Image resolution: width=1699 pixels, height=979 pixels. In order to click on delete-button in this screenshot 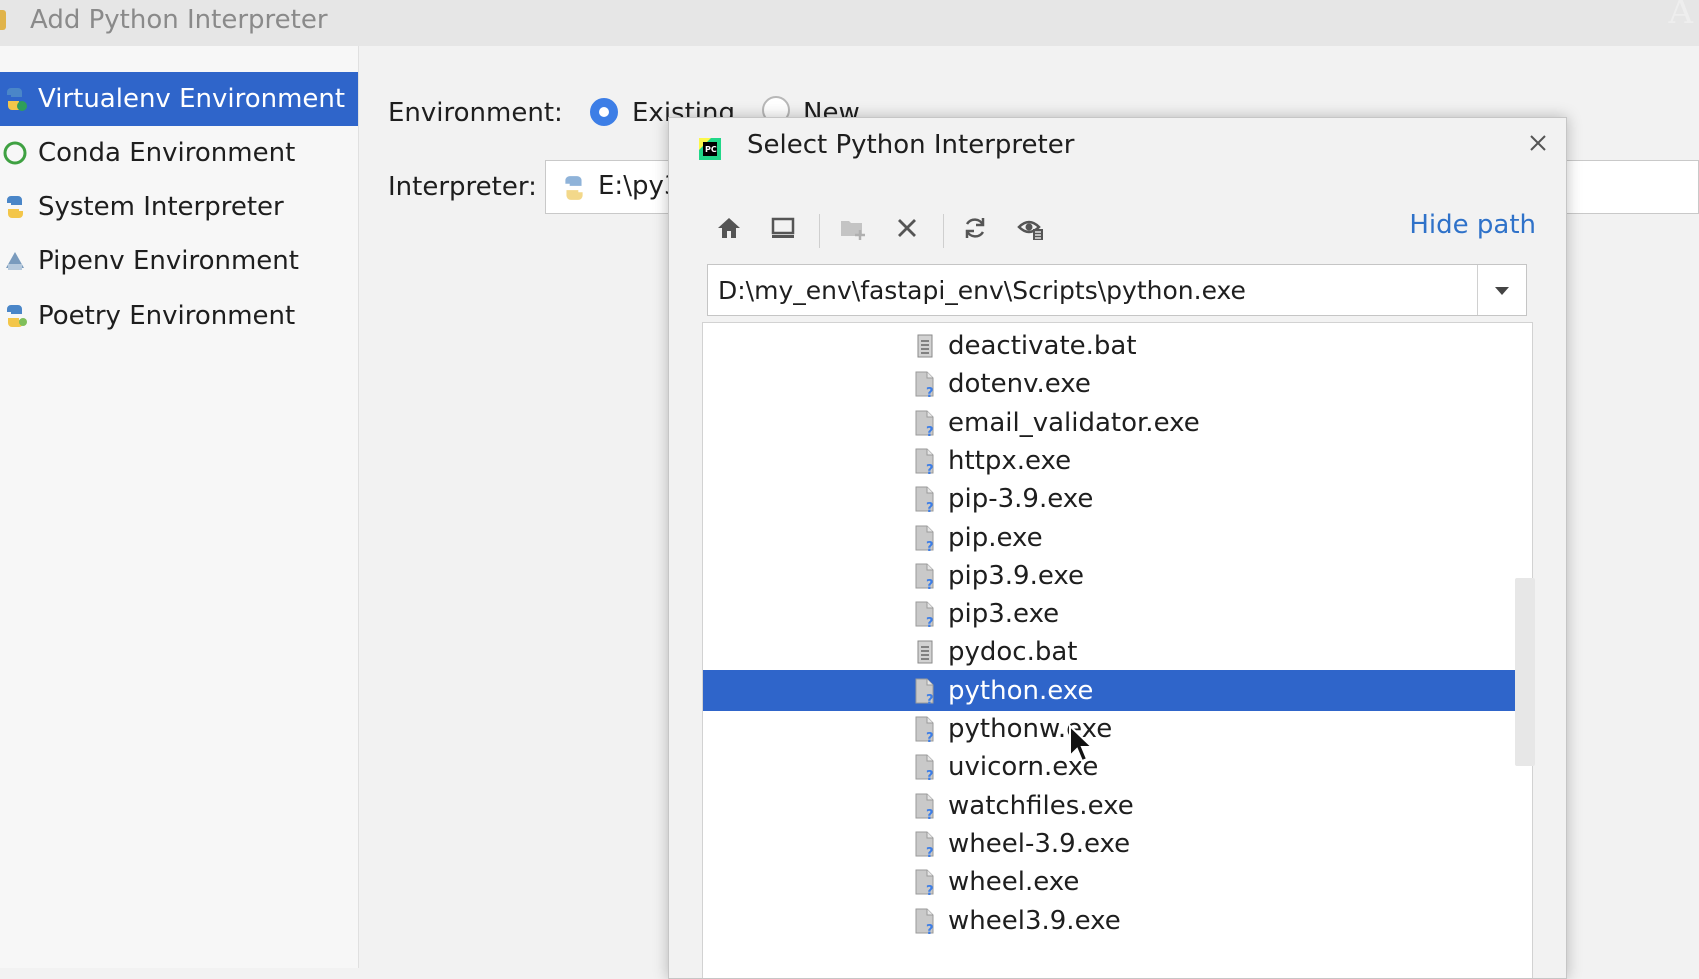, I will do `click(907, 230)`.